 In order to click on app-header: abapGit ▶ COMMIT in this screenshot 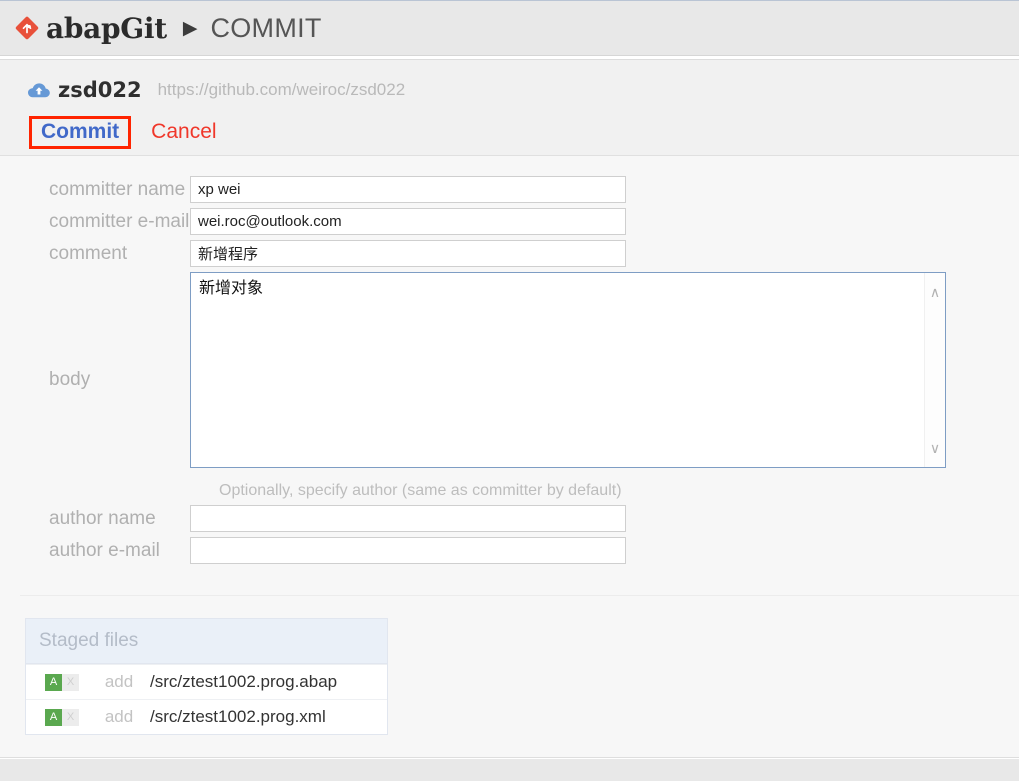, I will do `click(509, 28)`.